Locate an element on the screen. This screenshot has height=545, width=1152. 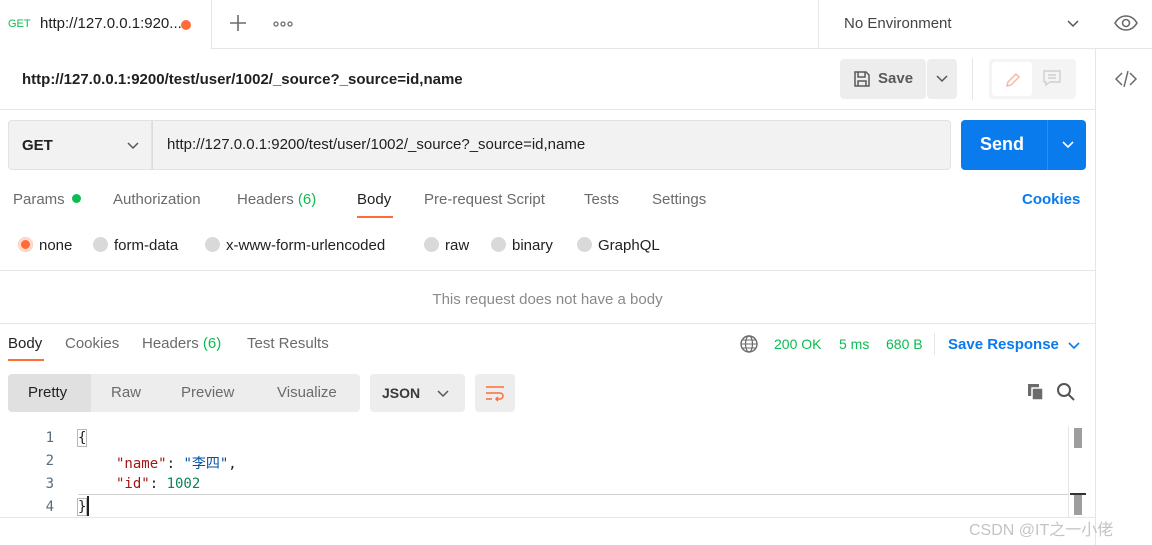
globe-icon is located at coordinates (749, 344).